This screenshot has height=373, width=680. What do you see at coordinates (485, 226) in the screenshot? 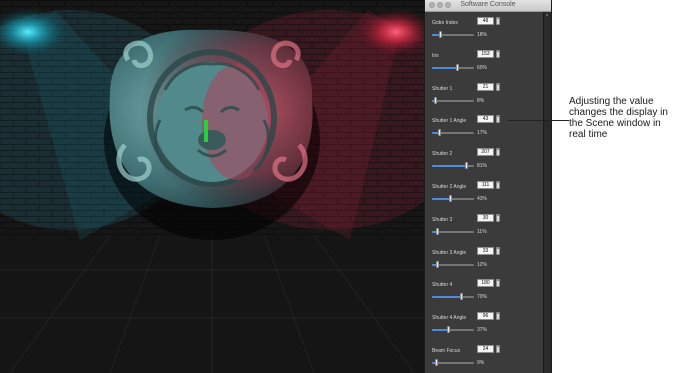
I see `param-row: Shutter 3 30 11%` at bounding box center [485, 226].